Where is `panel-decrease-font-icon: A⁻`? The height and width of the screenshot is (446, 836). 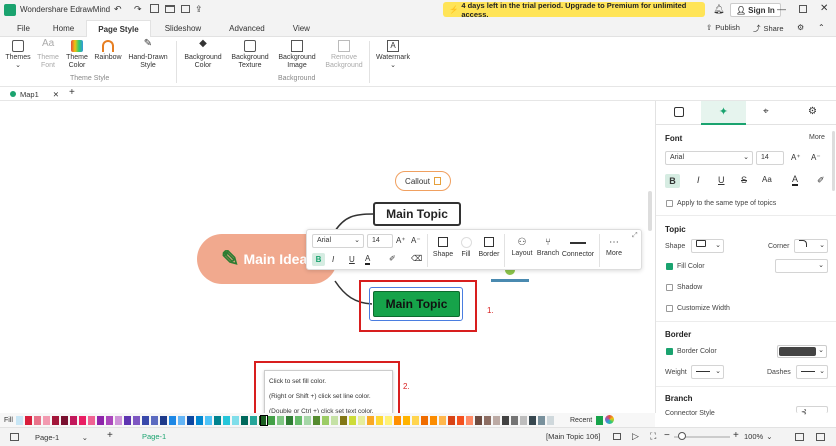 panel-decrease-font-icon: A⁻ is located at coordinates (816, 157).